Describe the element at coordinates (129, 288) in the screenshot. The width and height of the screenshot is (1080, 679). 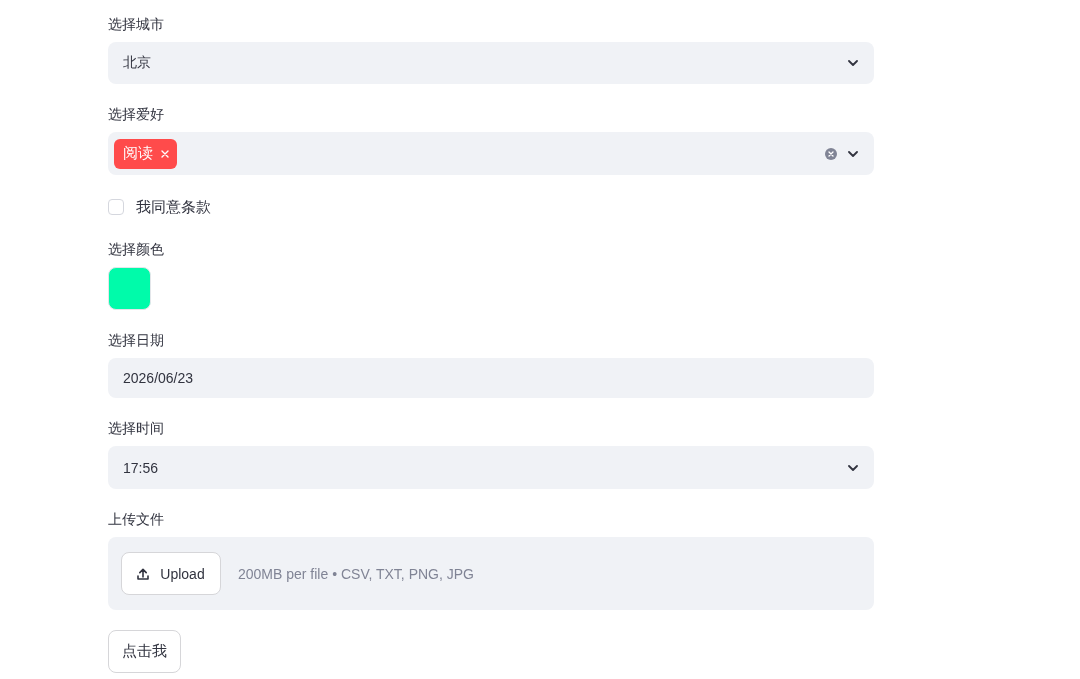
I see `color-swatch-icon` at that location.